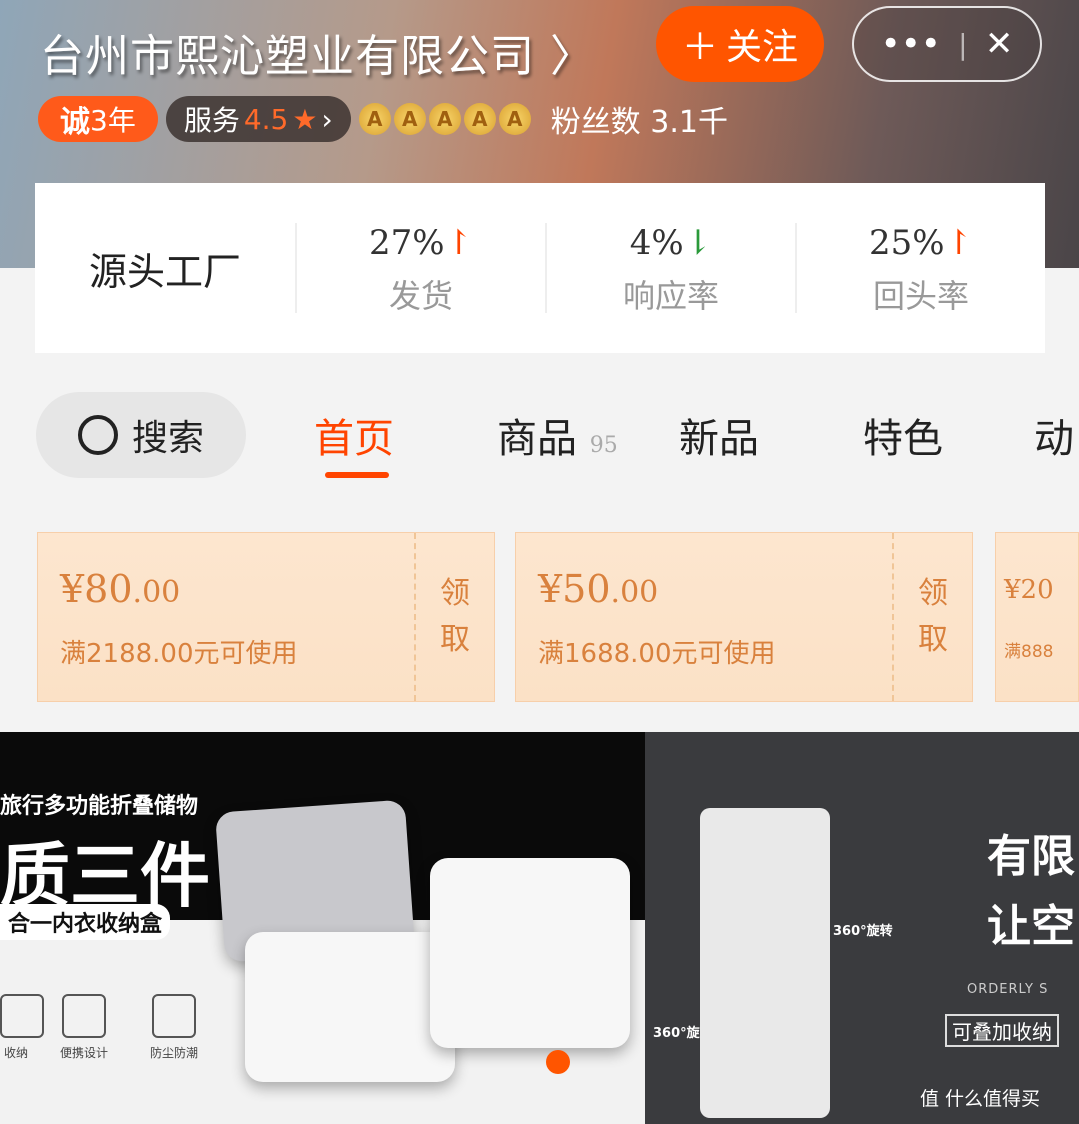 This screenshot has height=1124, width=1079. What do you see at coordinates (317, 52) in the screenshot?
I see `shop-name-link: 台州市熙沁塑业有限公司 〉` at bounding box center [317, 52].